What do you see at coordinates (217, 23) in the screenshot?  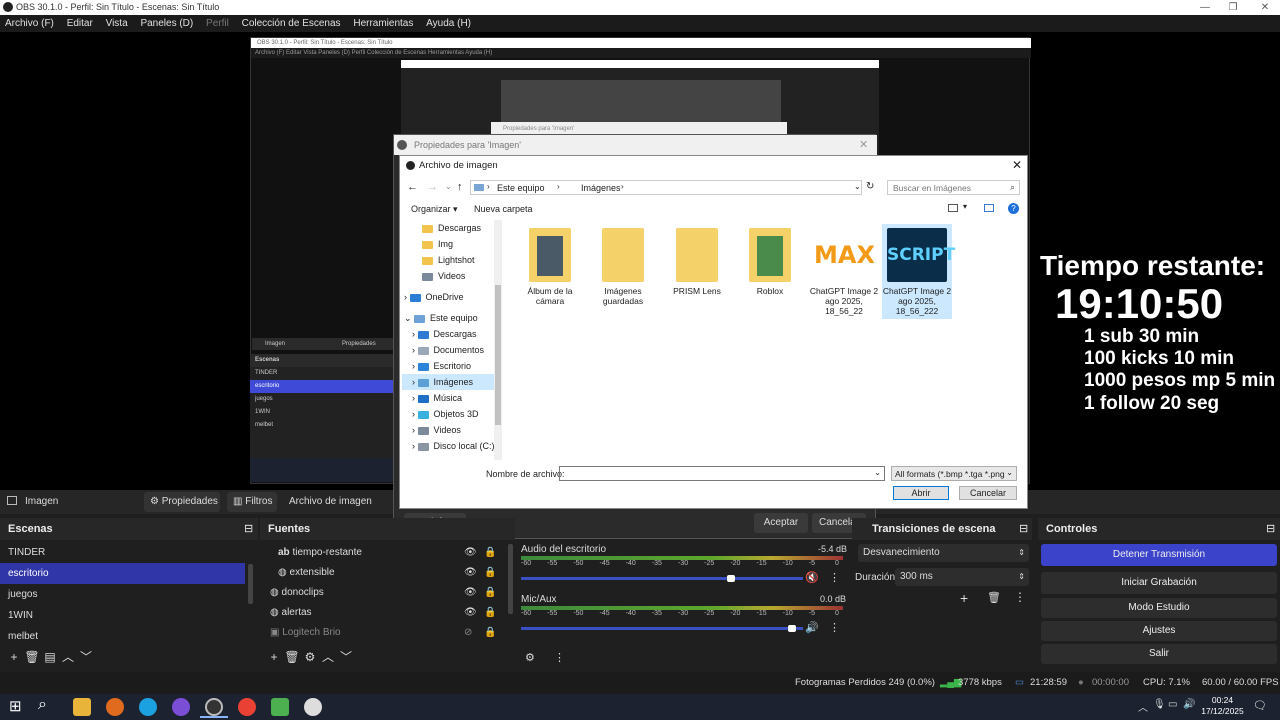 I see `menu-profile: Perfil` at bounding box center [217, 23].